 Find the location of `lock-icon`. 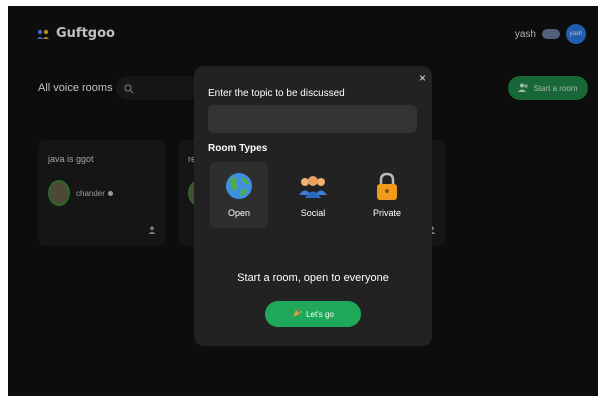

lock-icon is located at coordinates (387, 186).